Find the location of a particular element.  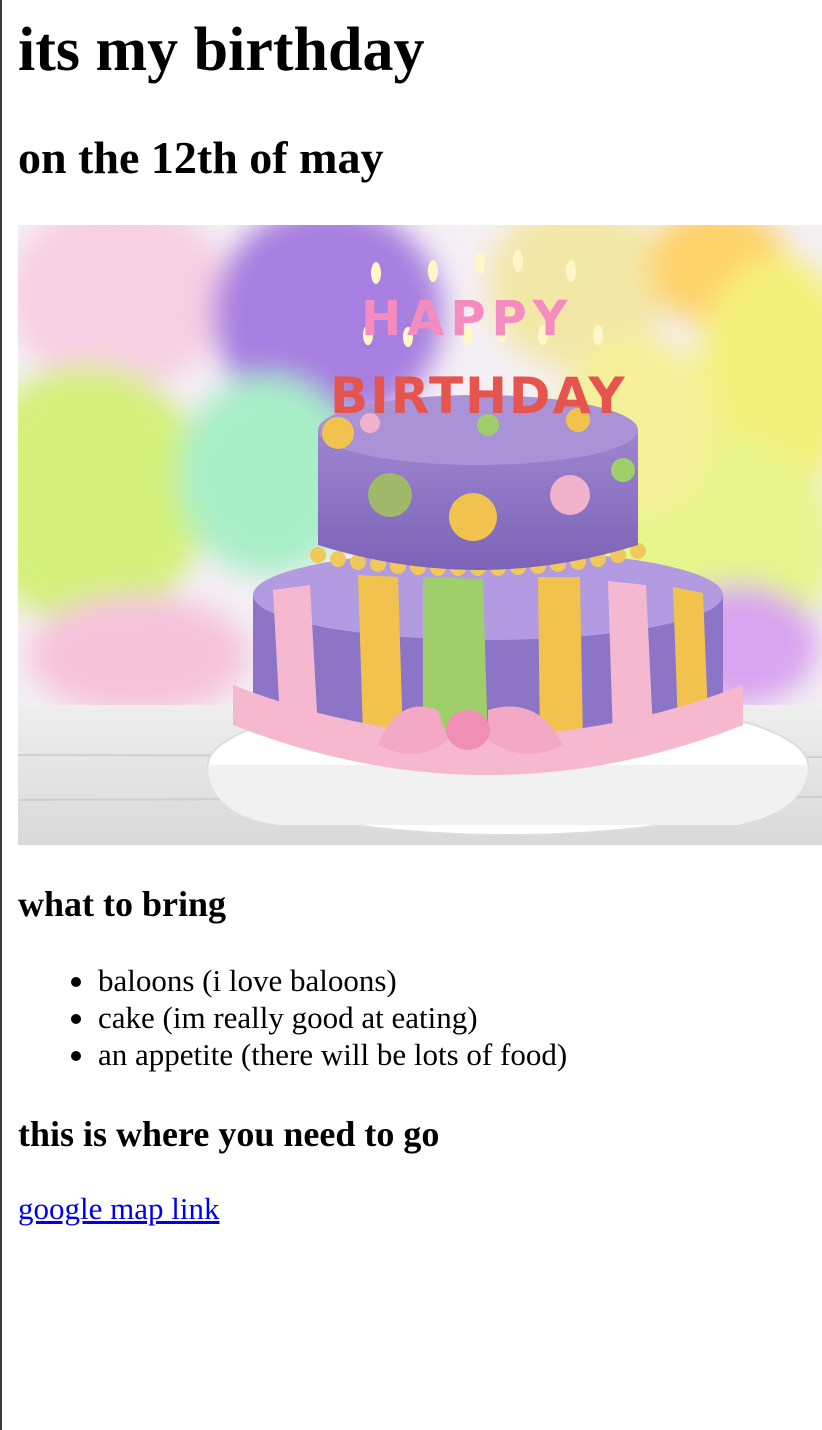

list-item: an appetite (there will be lots of food) is located at coordinates (408, 1054).